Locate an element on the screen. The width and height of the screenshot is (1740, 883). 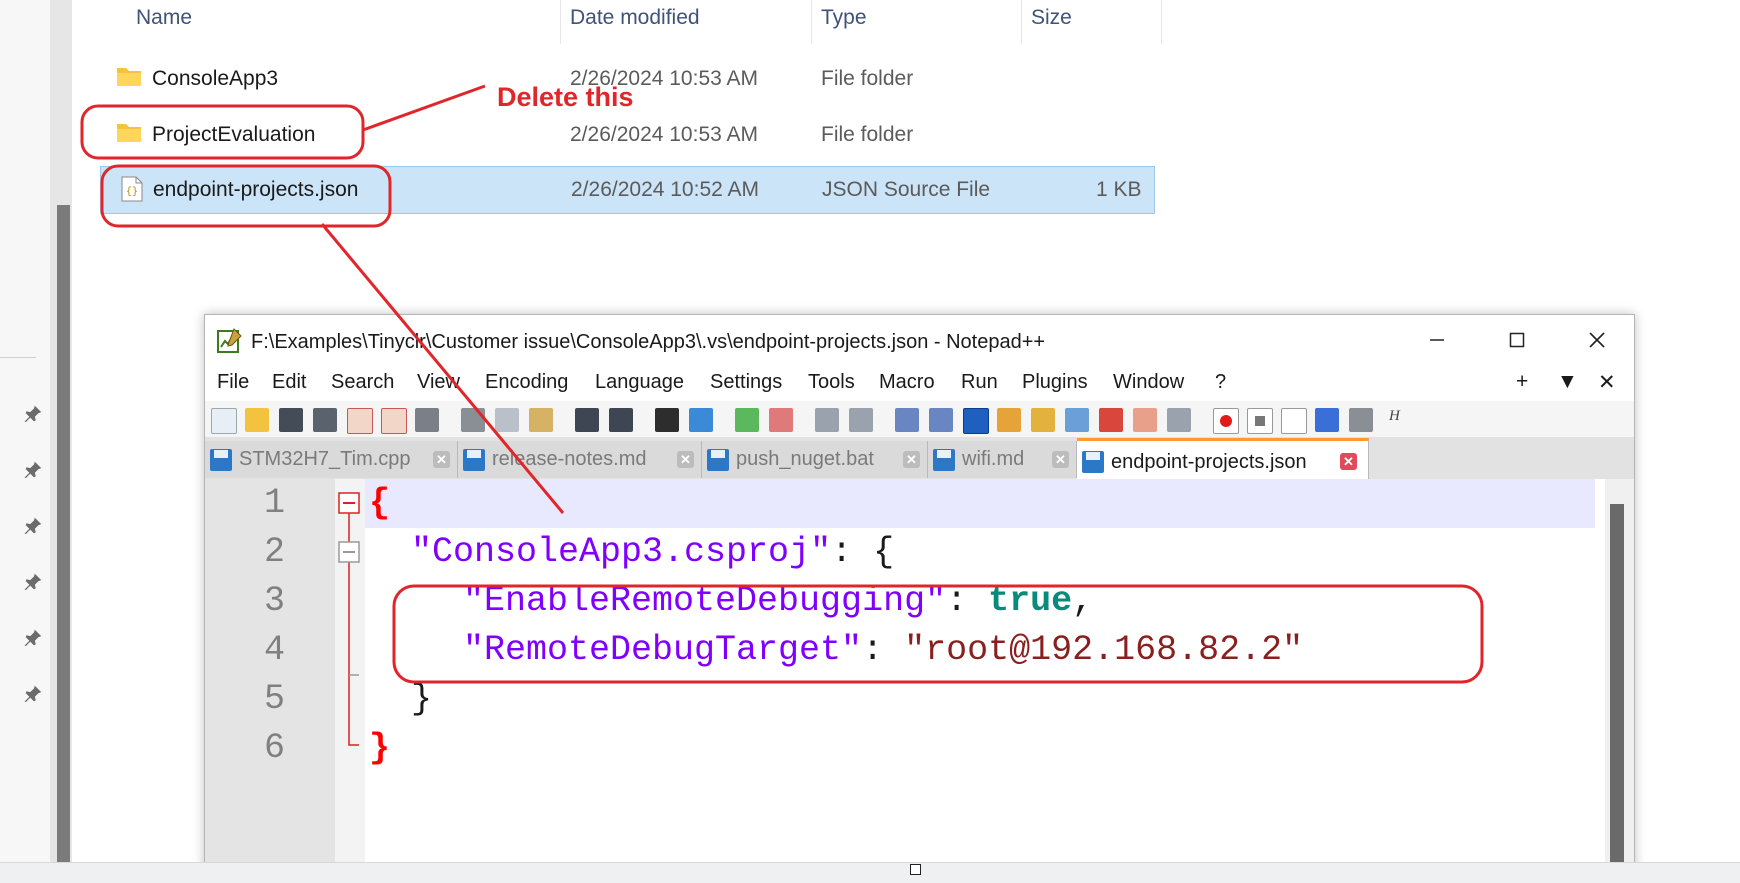
redo-icon is located at coordinates (621, 420).